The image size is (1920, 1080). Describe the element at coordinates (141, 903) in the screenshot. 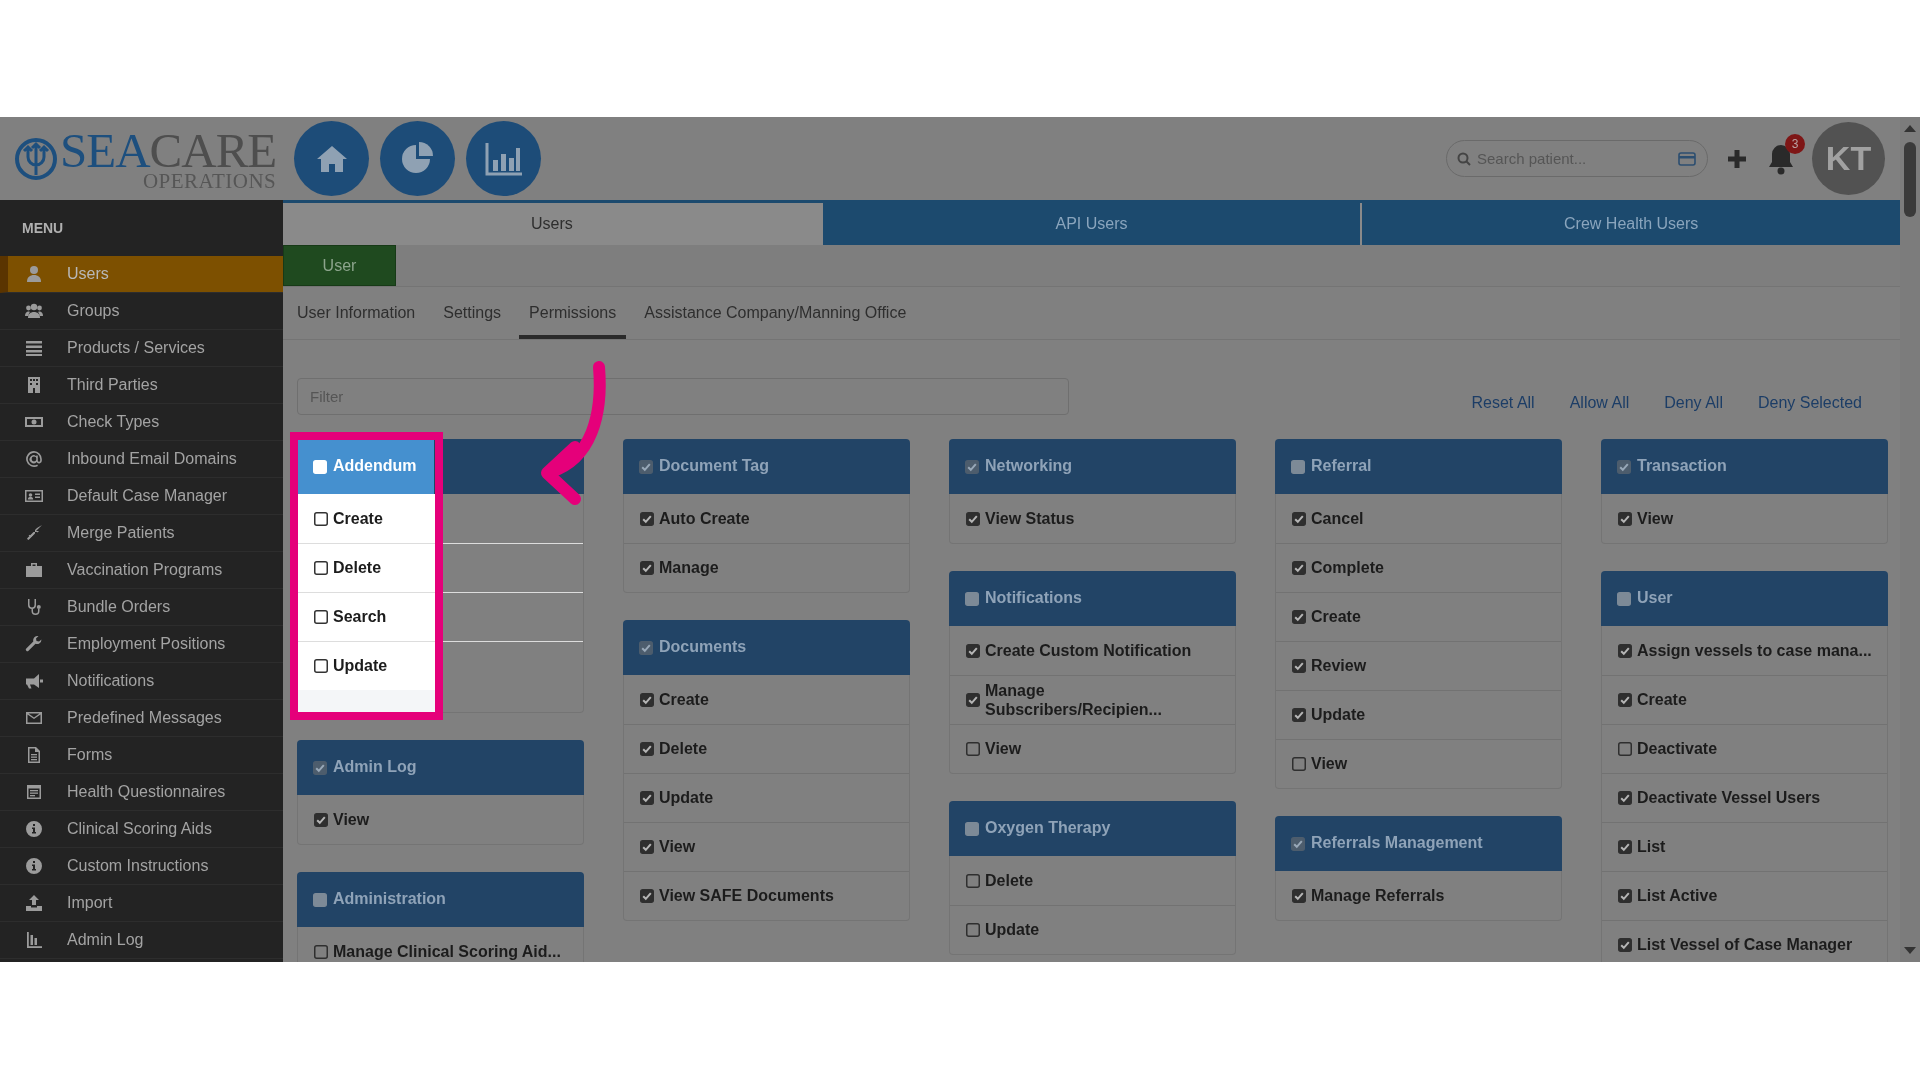

I see `menu-item: Import` at that location.